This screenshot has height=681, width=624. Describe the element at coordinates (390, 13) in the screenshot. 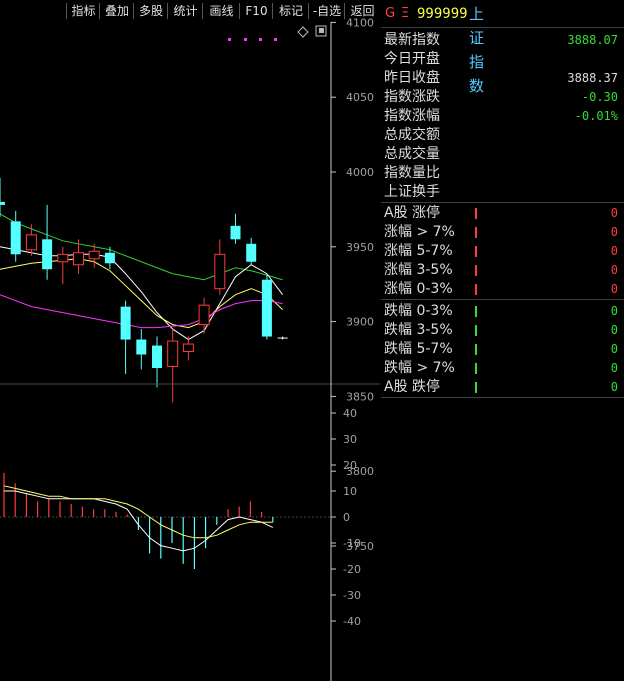

I see `market-tag: G` at that location.